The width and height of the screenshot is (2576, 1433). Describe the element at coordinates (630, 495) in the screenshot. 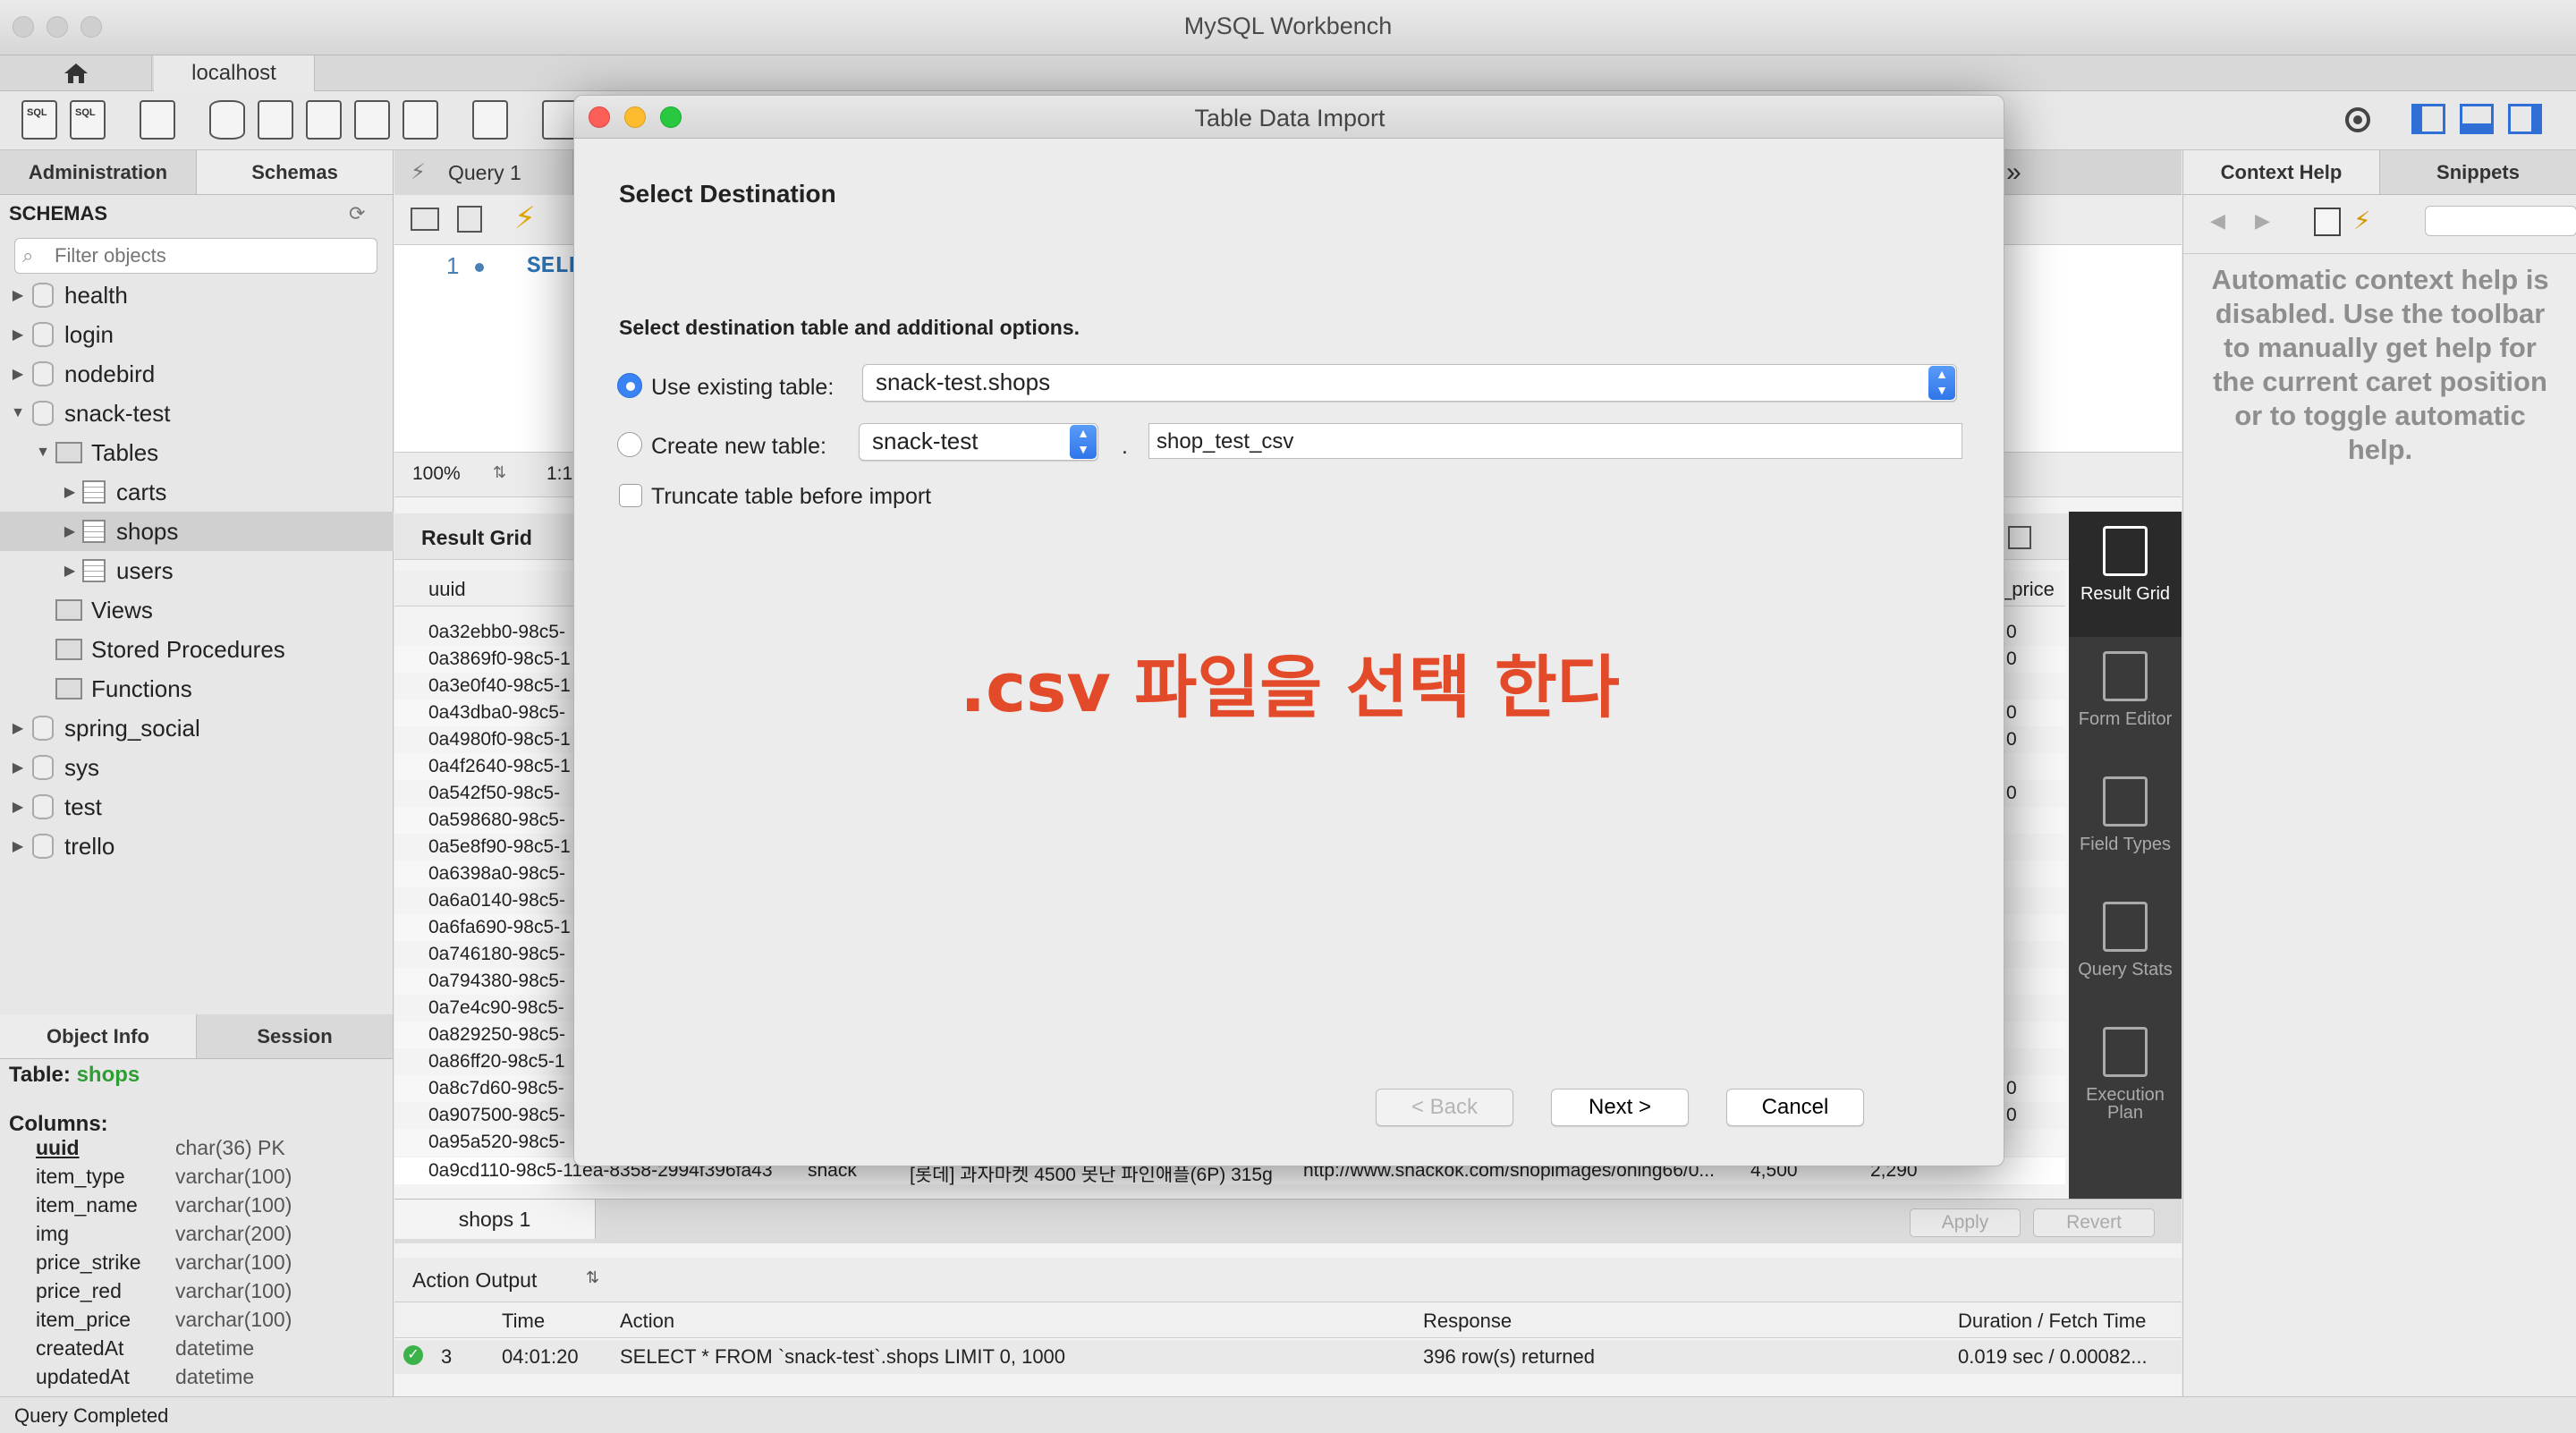

I see `truncate-table-checkbox` at that location.